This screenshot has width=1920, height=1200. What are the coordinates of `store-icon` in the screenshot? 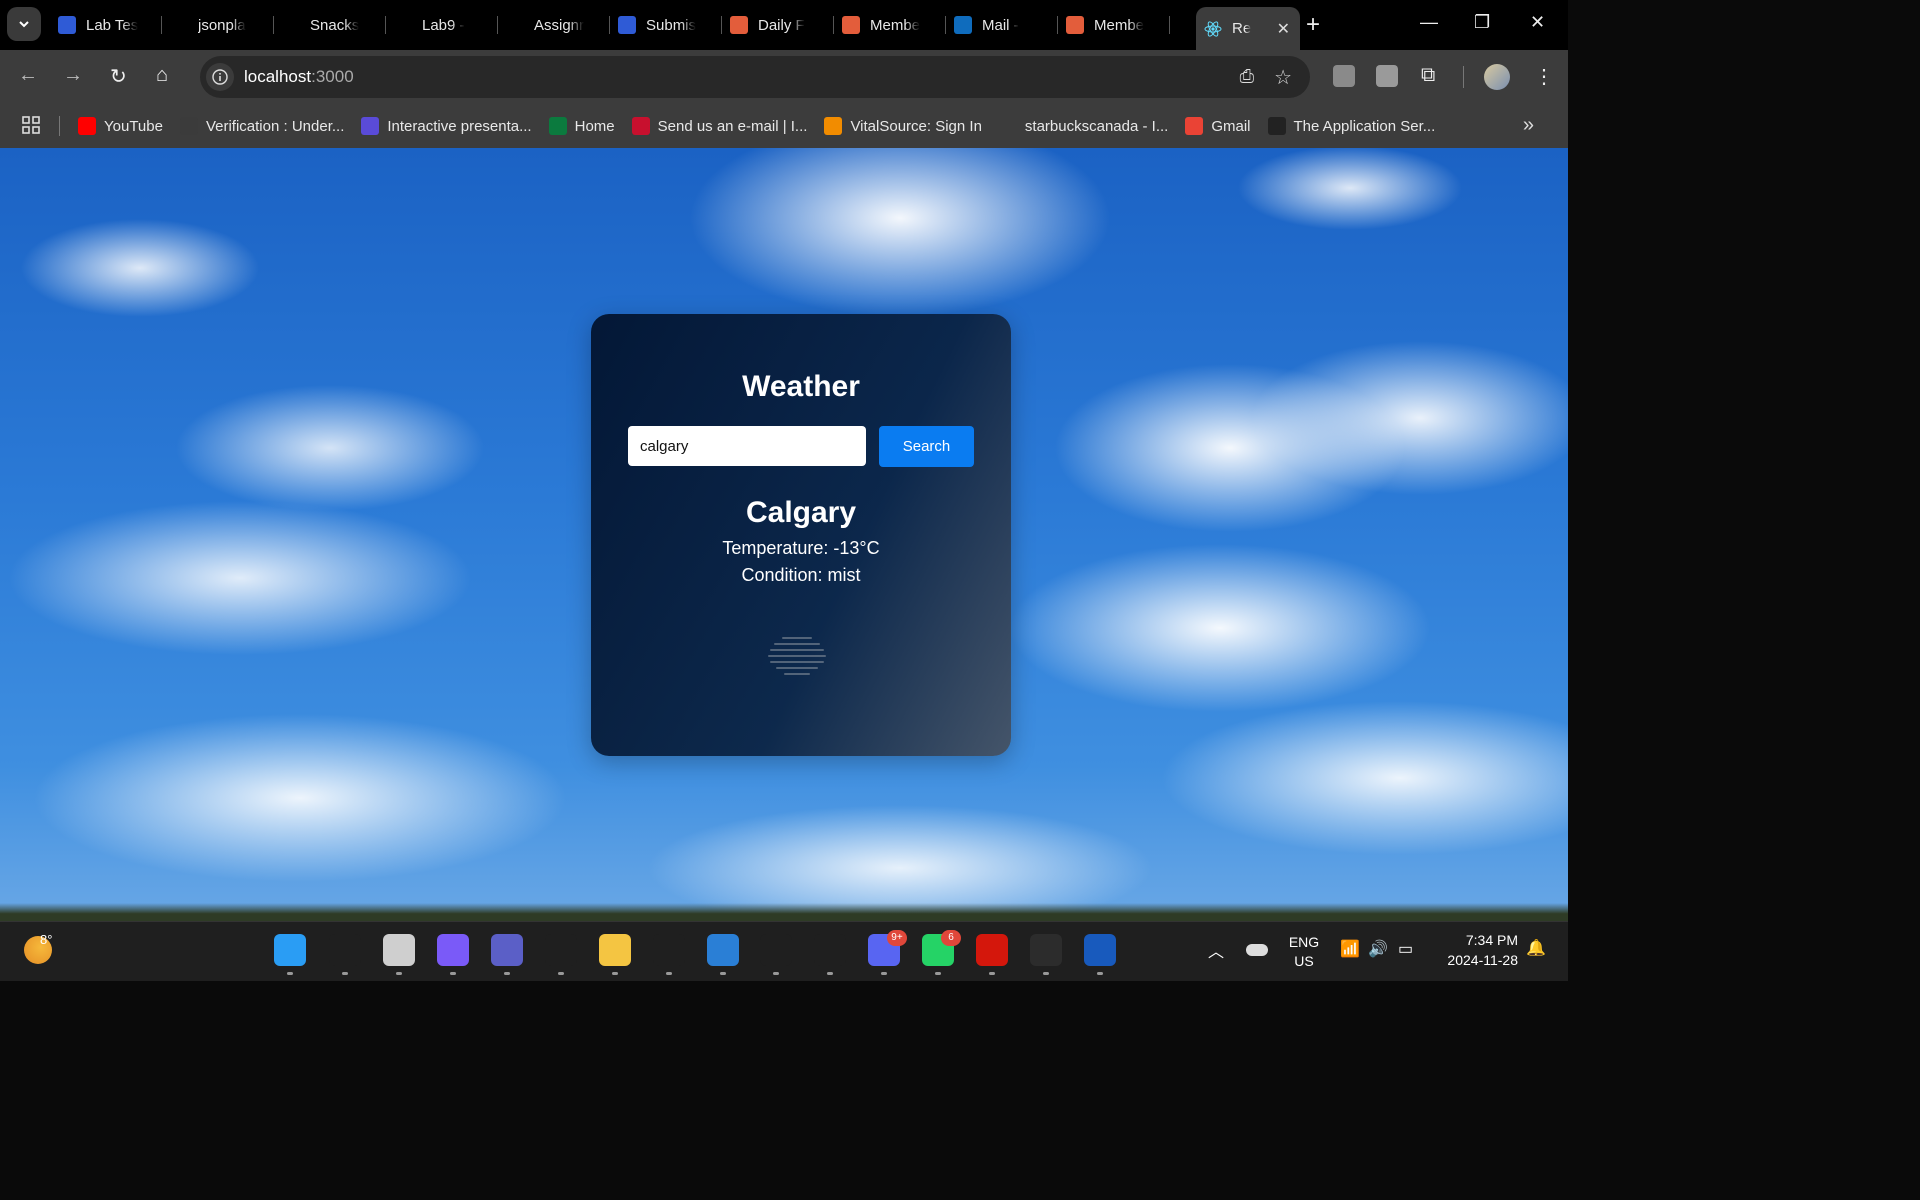 It's located at (723, 950).